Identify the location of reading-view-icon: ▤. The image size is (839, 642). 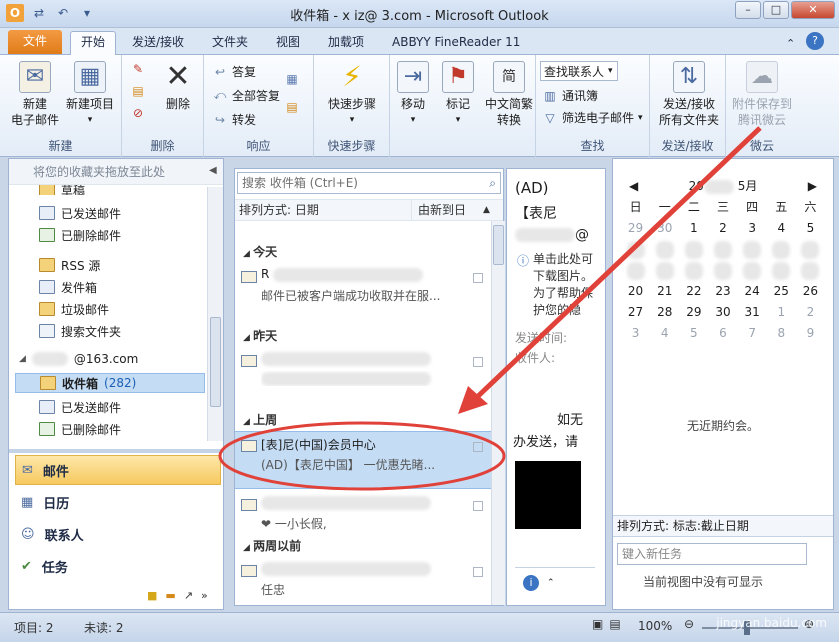
(614, 624).